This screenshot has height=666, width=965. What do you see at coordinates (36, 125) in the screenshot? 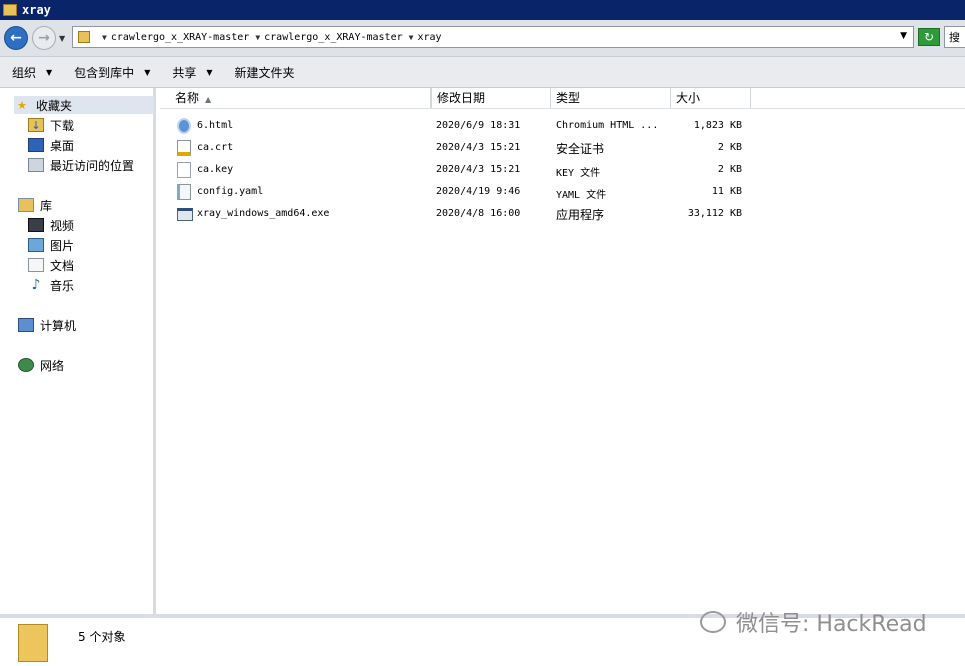
I see `downloads-folder-icon: ↓` at bounding box center [36, 125].